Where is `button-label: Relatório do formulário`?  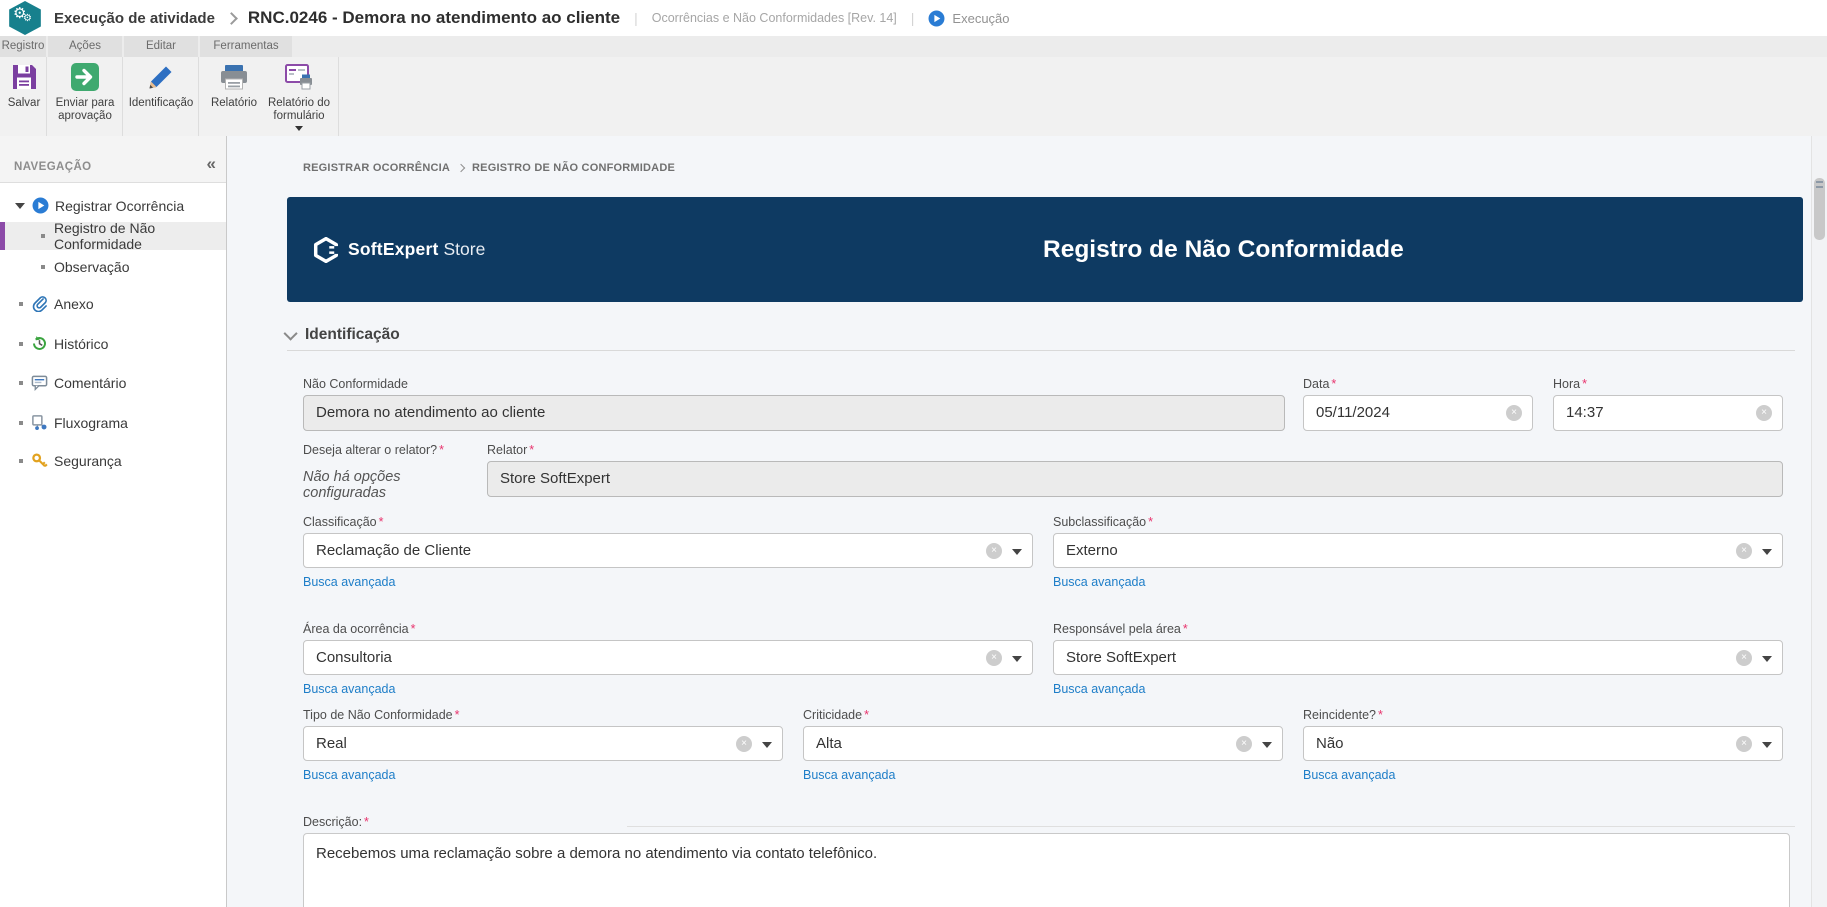
button-label: Relatório do formulário is located at coordinates (298, 109).